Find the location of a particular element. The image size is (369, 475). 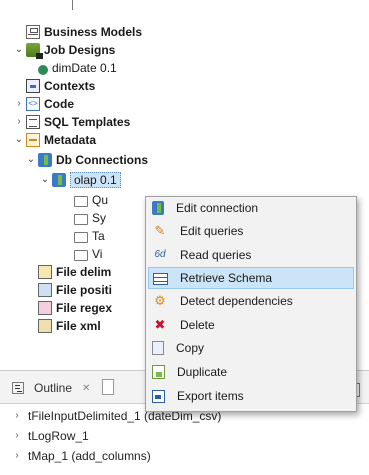

outline-item: › tLogRow_1 is located at coordinates (50, 436).